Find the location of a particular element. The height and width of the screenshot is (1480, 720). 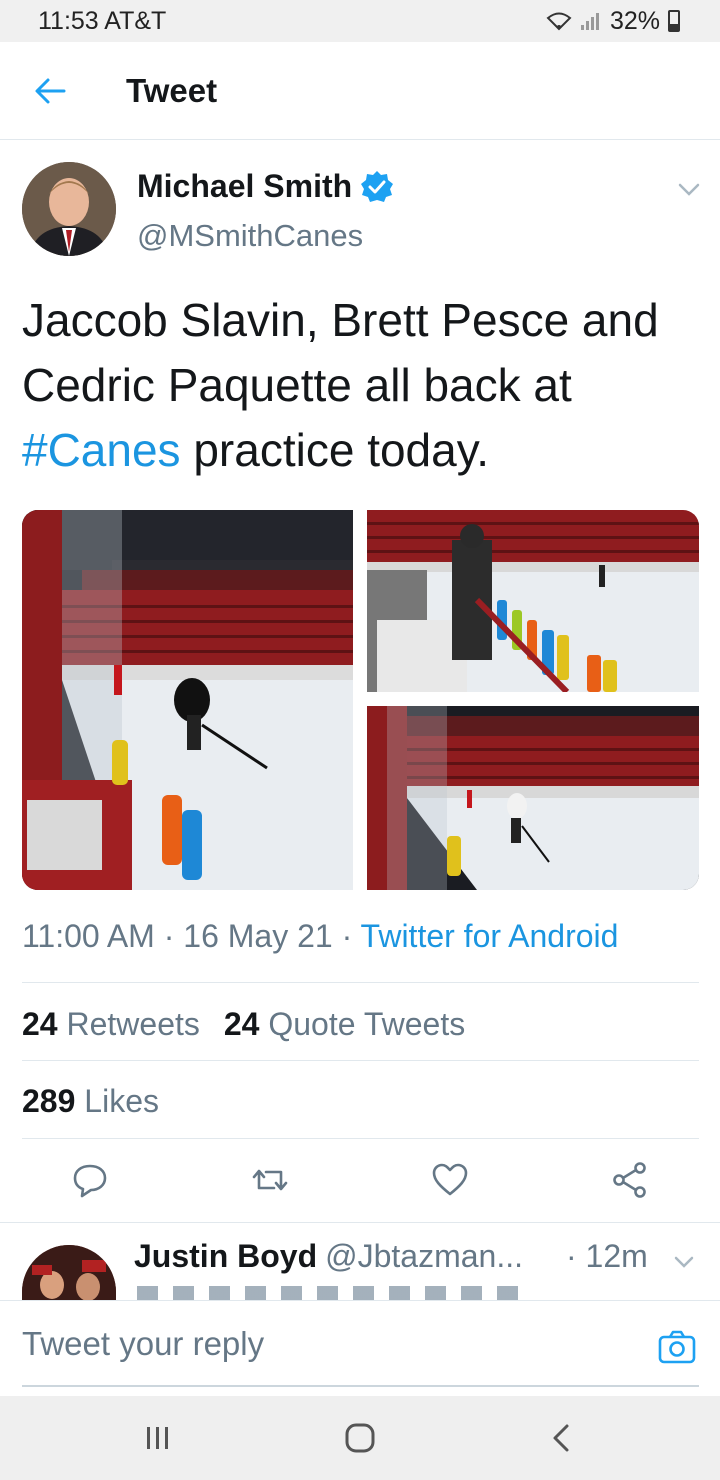

back-arrow-icon is located at coordinates (50, 90).